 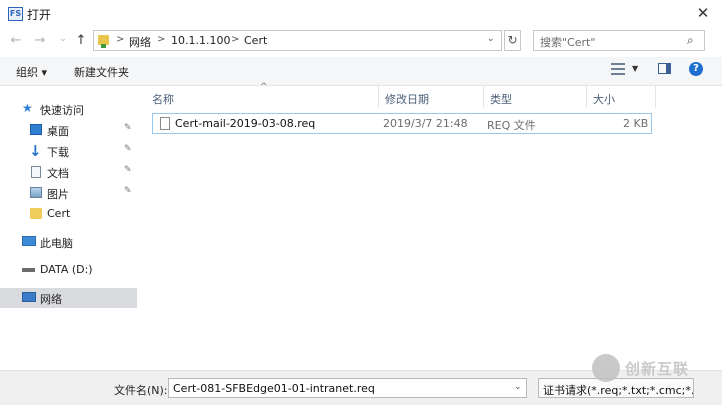 What do you see at coordinates (58, 194) in the screenshot?
I see `nav-item-label: 图片` at bounding box center [58, 194].